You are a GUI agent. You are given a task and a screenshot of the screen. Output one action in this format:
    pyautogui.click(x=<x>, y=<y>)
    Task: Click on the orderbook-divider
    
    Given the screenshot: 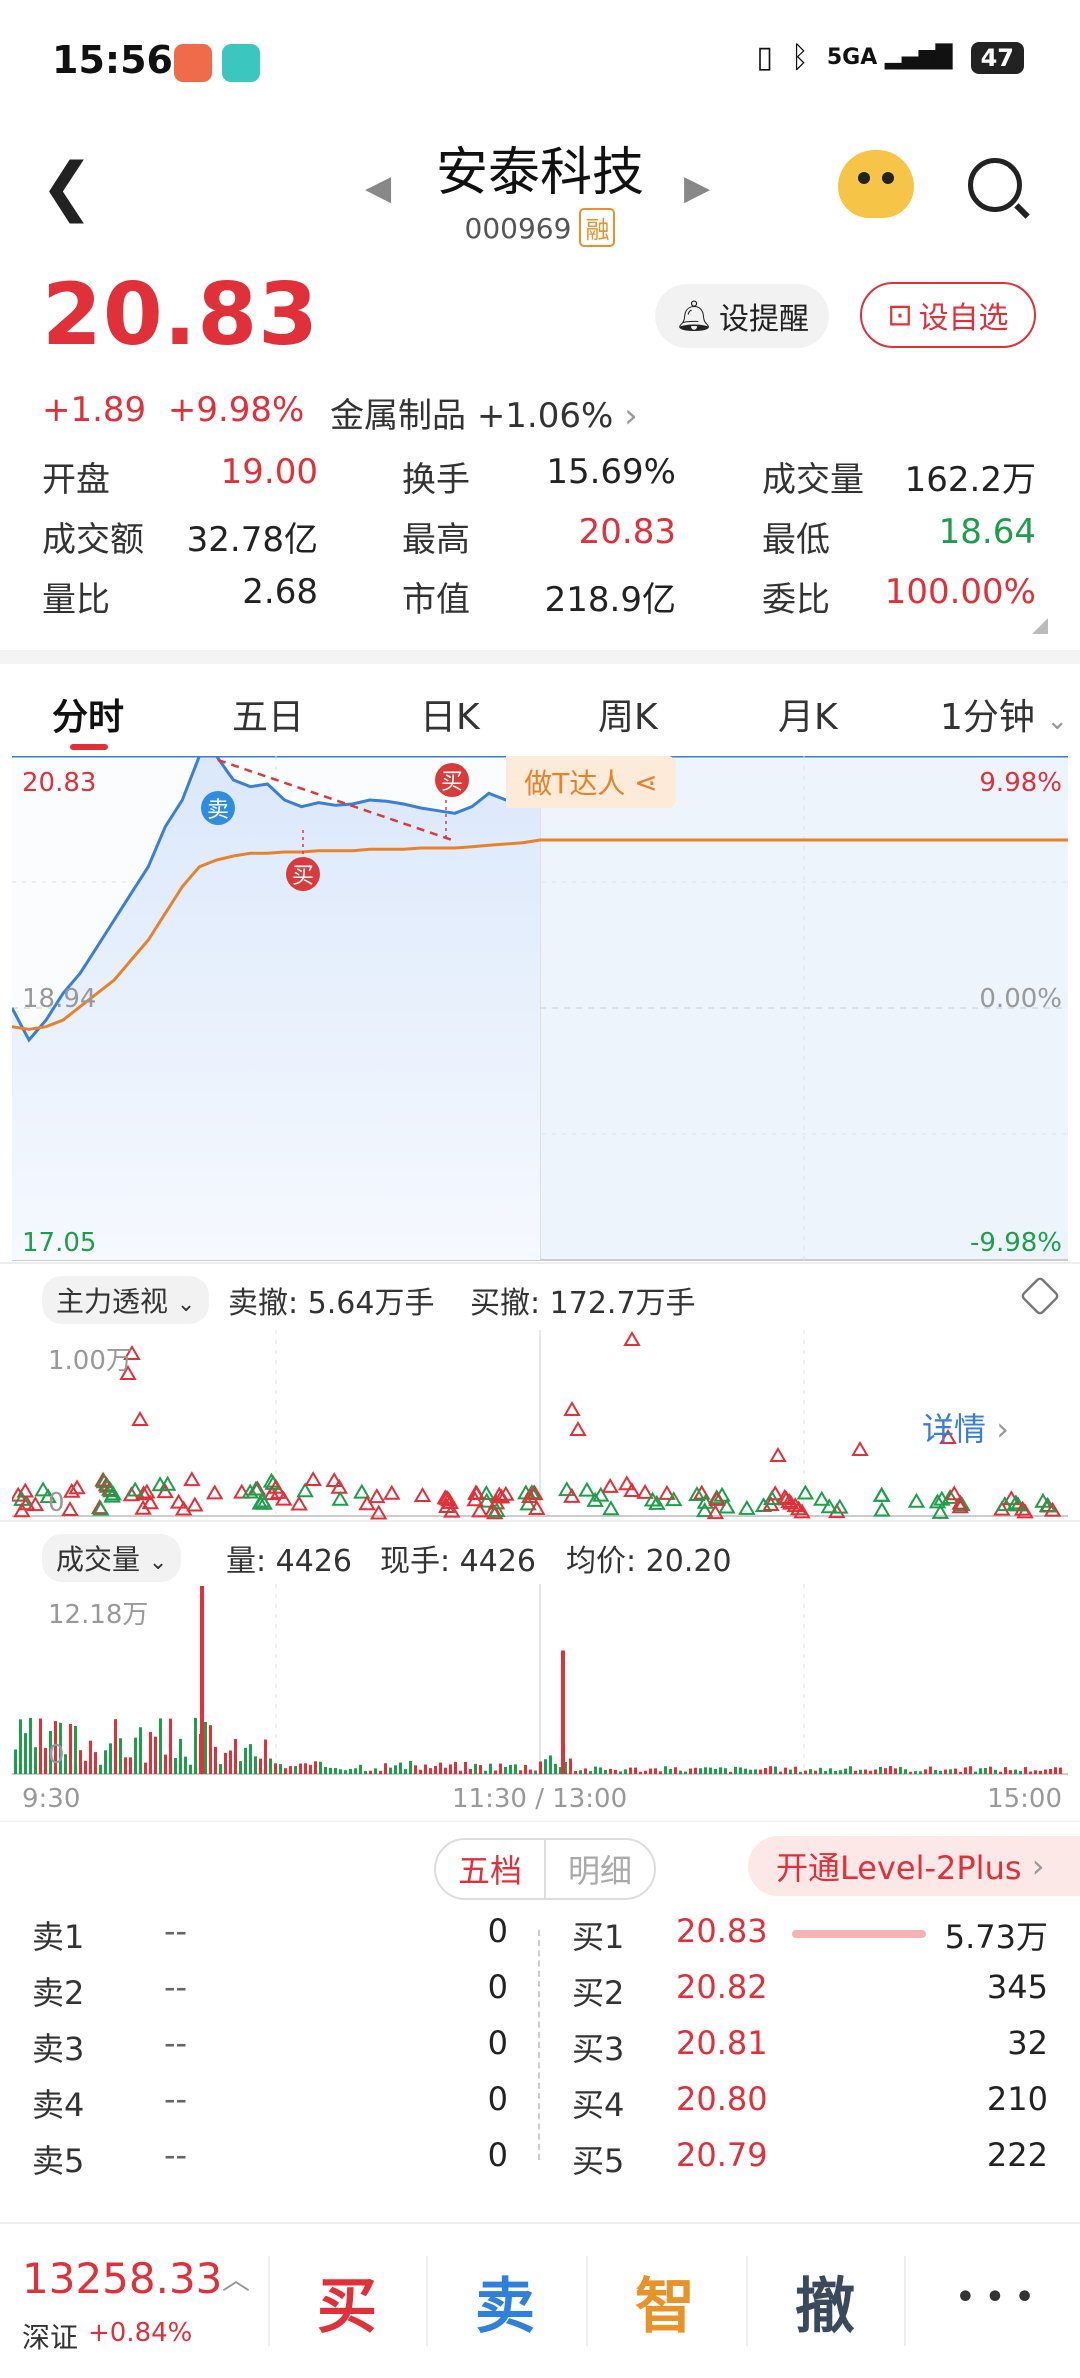 What is the action you would take?
    pyautogui.click(x=539, y=2045)
    